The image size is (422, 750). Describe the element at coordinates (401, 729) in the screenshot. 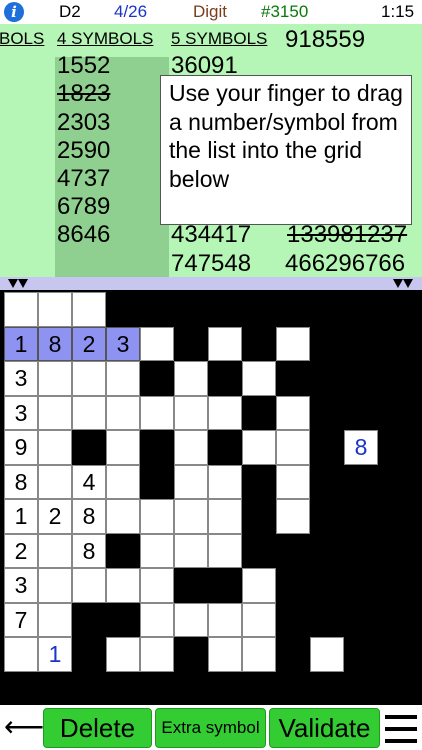

I see `menu-icon` at that location.